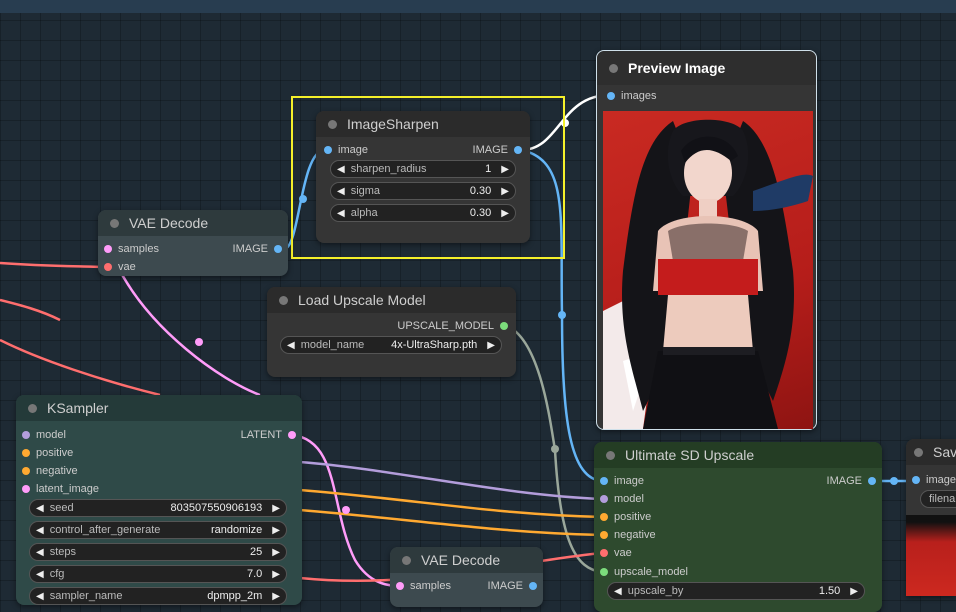 The width and height of the screenshot is (956, 612). What do you see at coordinates (58, 489) in the screenshot?
I see `input-slot-latent-image: latent_image` at bounding box center [58, 489].